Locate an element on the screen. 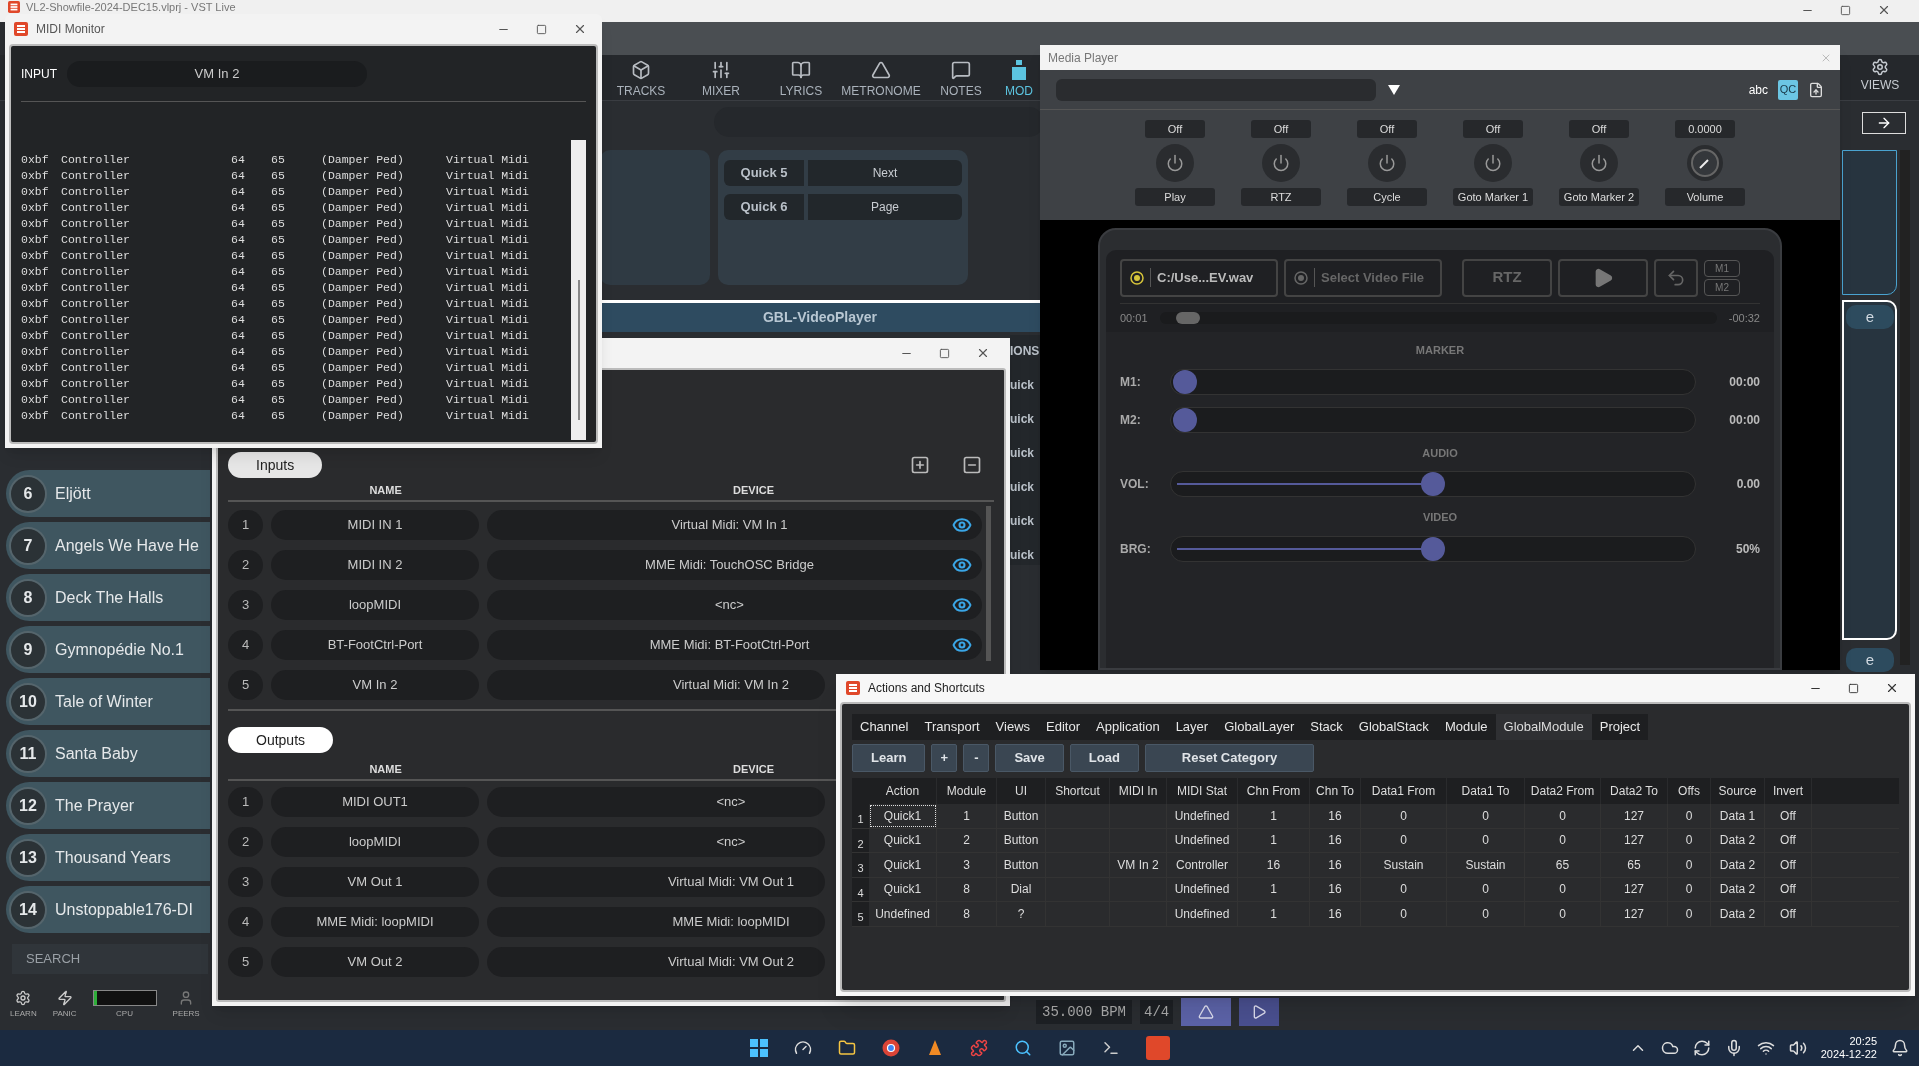 This screenshot has height=1066, width=1919. name-field: MIDI IN 1 is located at coordinates (375, 524).